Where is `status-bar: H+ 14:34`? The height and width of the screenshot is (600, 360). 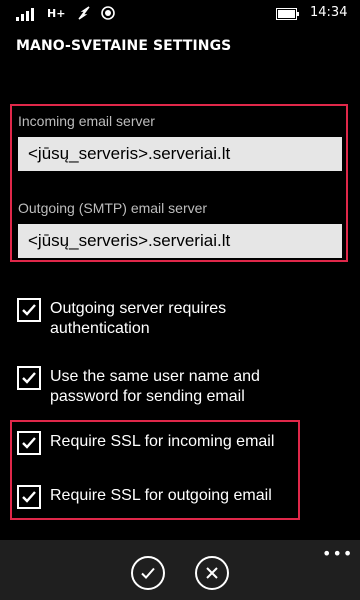
status-bar: H+ 14:34 is located at coordinates (180, 15).